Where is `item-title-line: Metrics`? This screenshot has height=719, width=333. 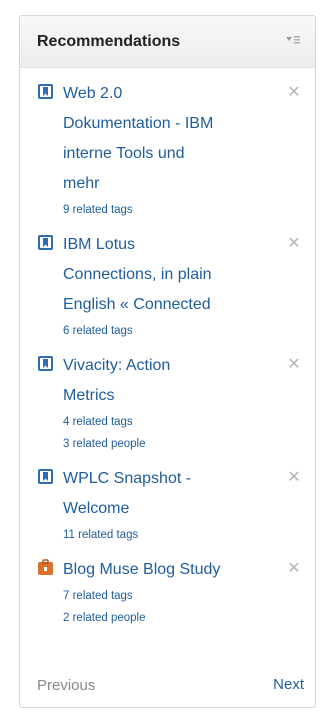
item-title-line: Metrics is located at coordinates (169, 396).